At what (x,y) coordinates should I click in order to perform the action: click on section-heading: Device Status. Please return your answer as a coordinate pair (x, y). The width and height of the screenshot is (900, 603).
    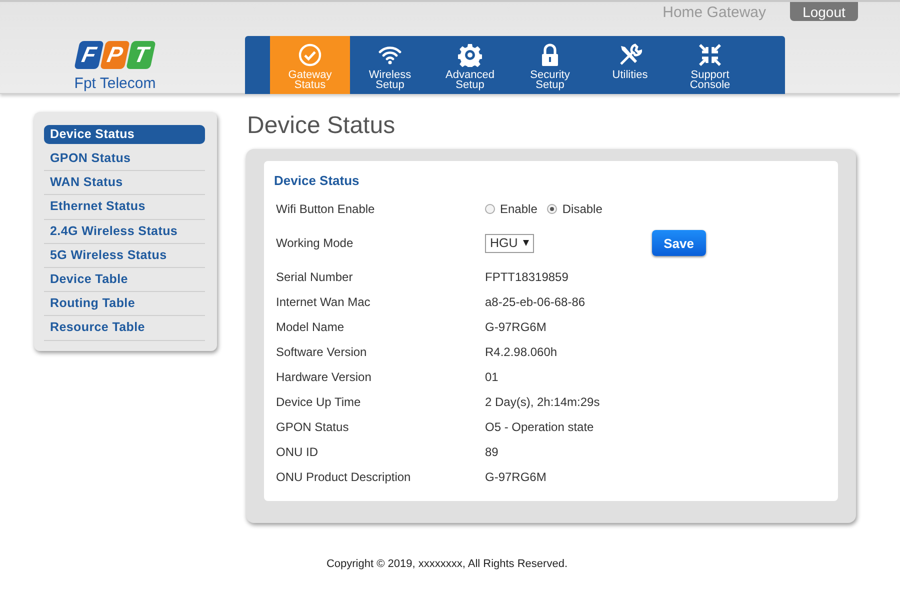
    Looking at the image, I should click on (317, 180).